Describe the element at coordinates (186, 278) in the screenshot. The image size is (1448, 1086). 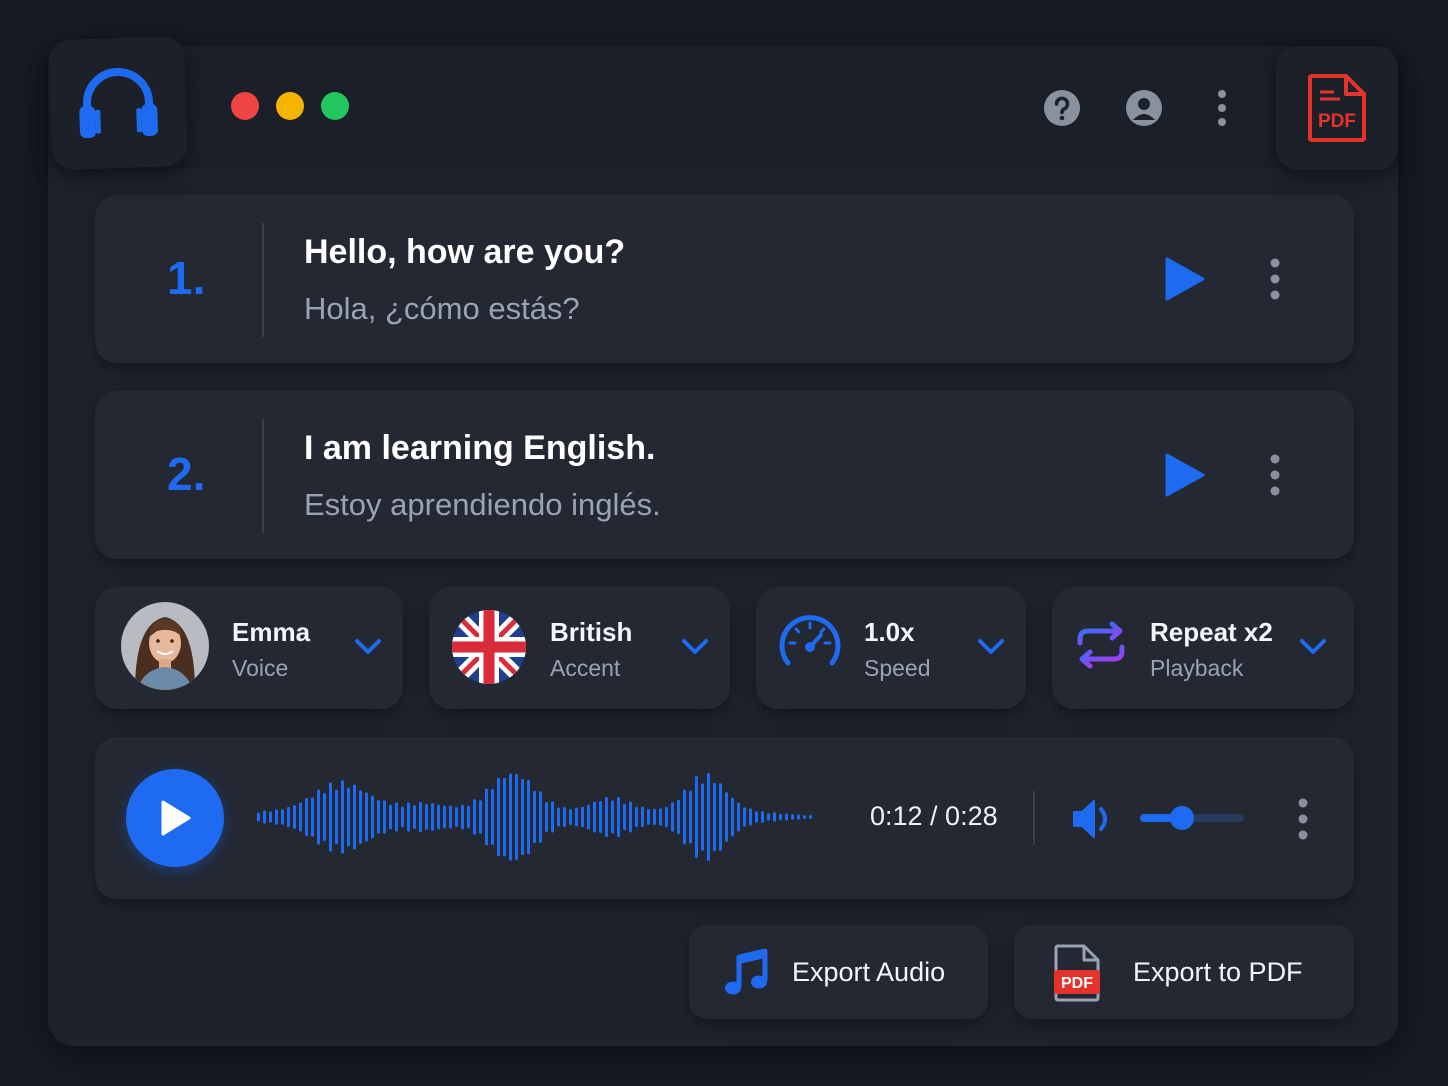
I see `phrase-number: 1.` at that location.